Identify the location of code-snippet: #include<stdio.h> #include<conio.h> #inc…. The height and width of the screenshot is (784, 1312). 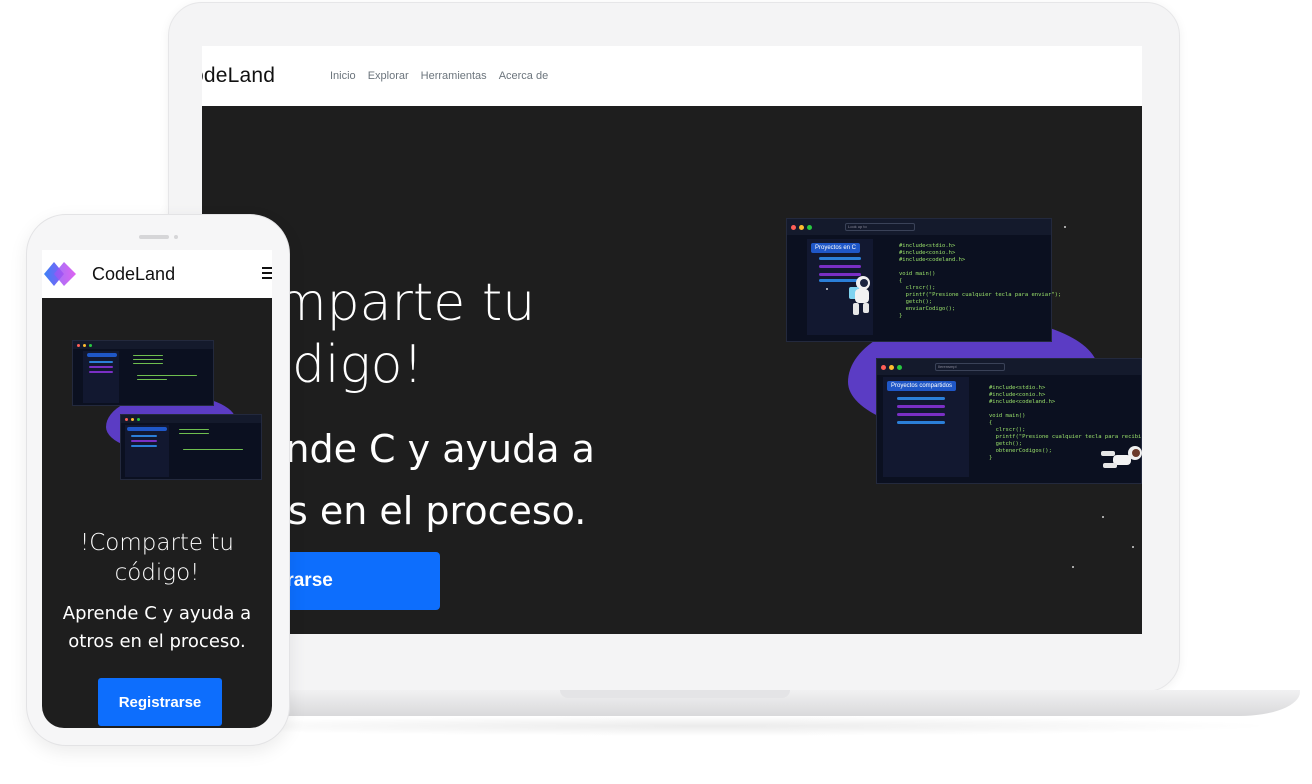
(980, 281).